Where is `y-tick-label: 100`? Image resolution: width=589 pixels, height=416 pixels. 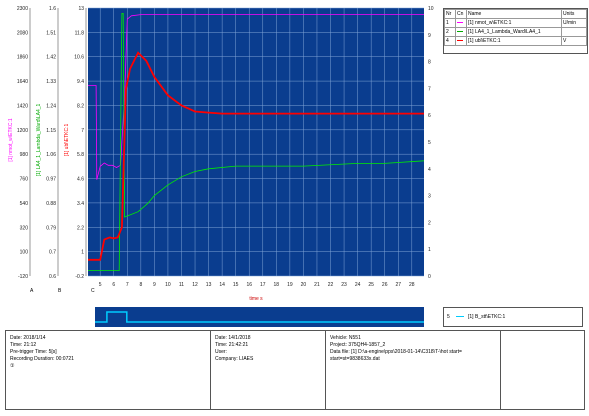
y-tick-label: 100 is located at coordinates (24, 253).